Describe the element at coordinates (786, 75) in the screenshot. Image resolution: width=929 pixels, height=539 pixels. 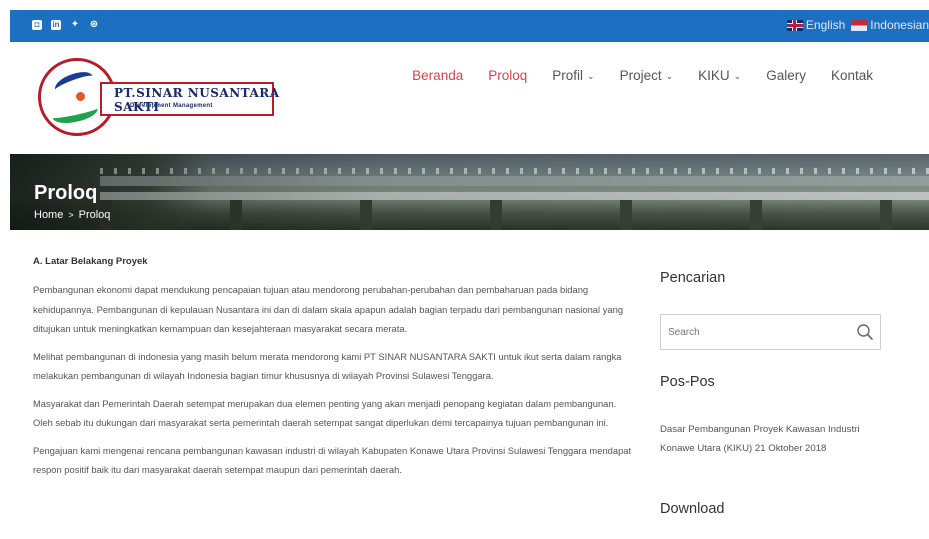
I see `nav-galery: Galery` at that location.